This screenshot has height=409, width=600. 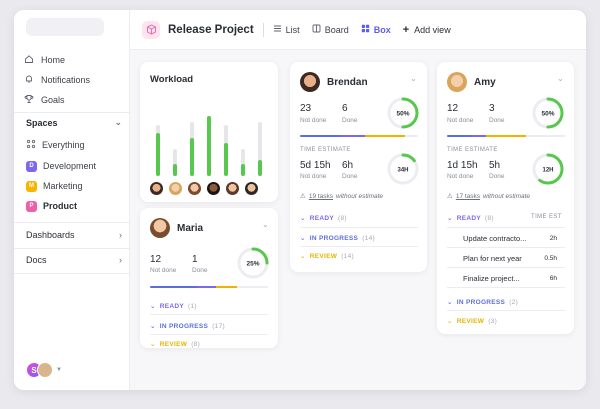 What do you see at coordinates (65, 27) in the screenshot?
I see `workspace-logo` at bounding box center [65, 27].